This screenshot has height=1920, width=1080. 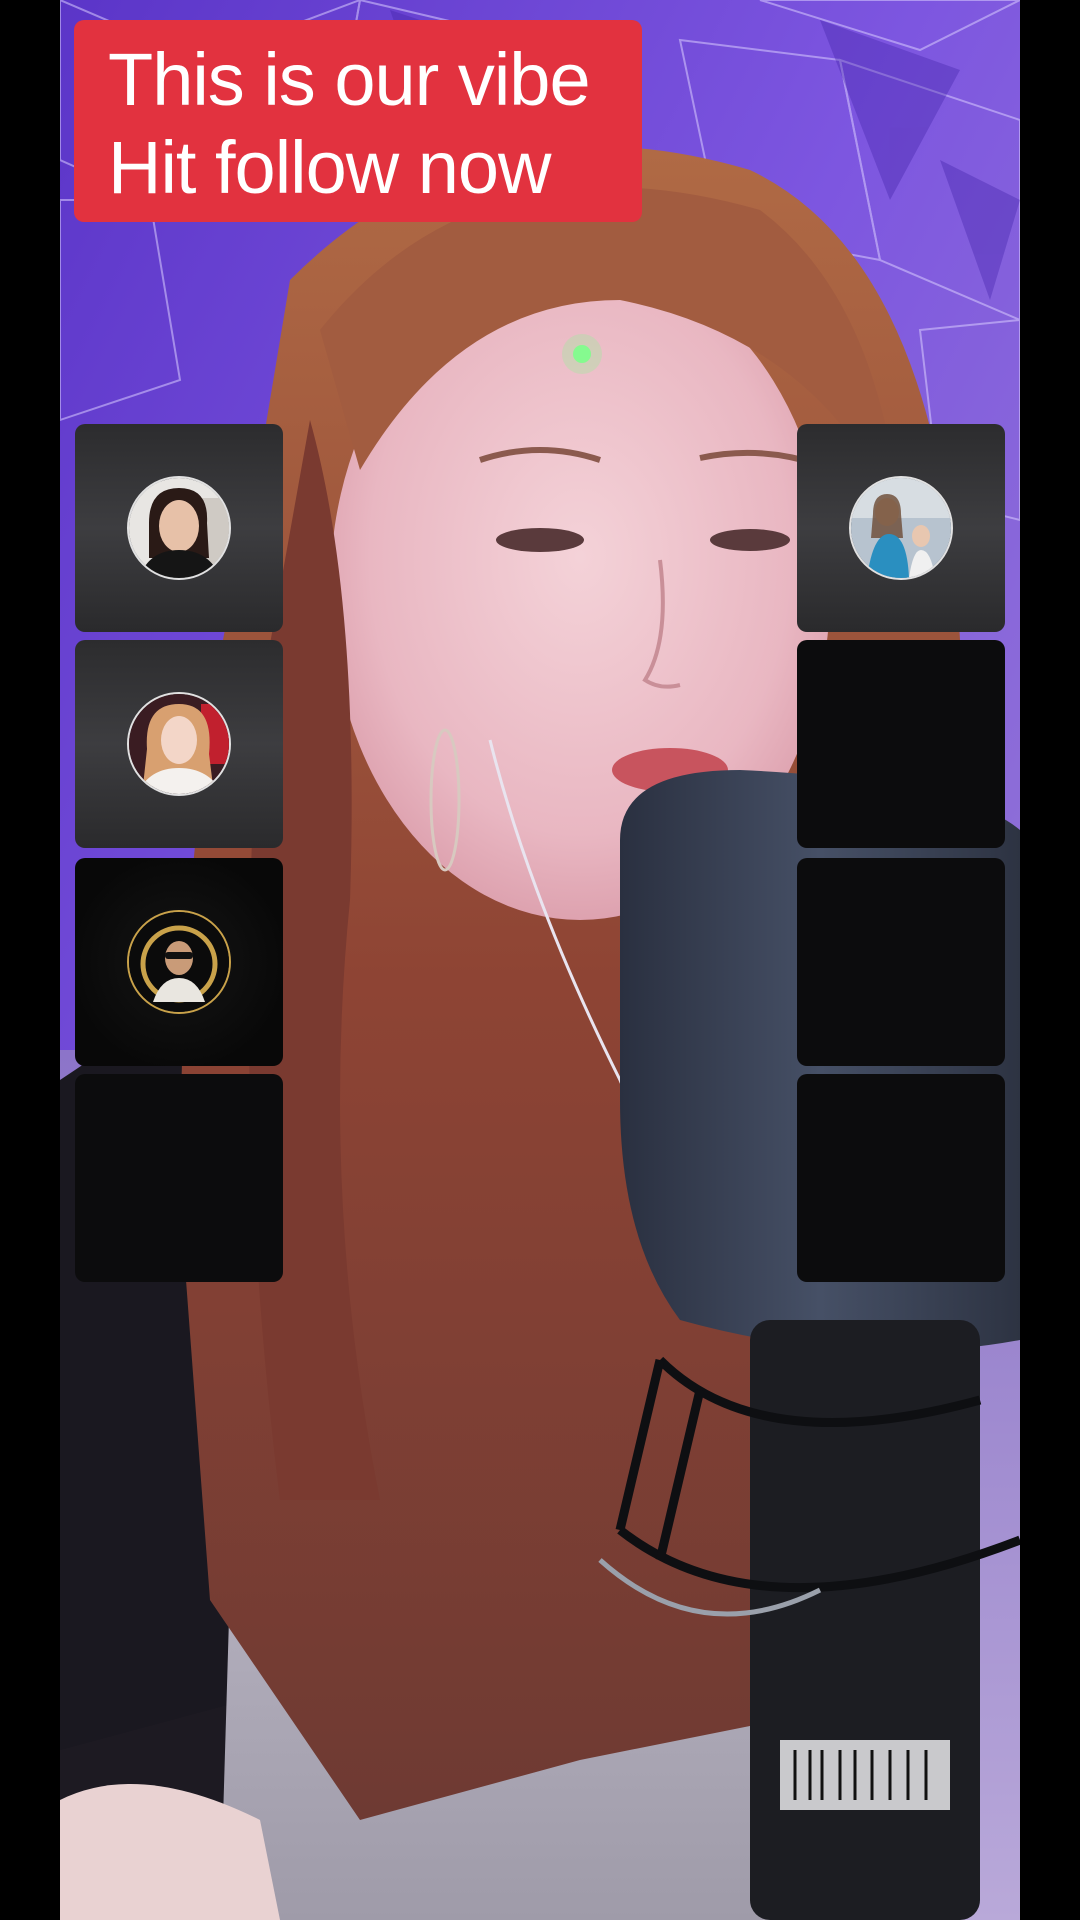 I want to click on guest-avatar-gold-frame-logo, so click(x=179, y=962).